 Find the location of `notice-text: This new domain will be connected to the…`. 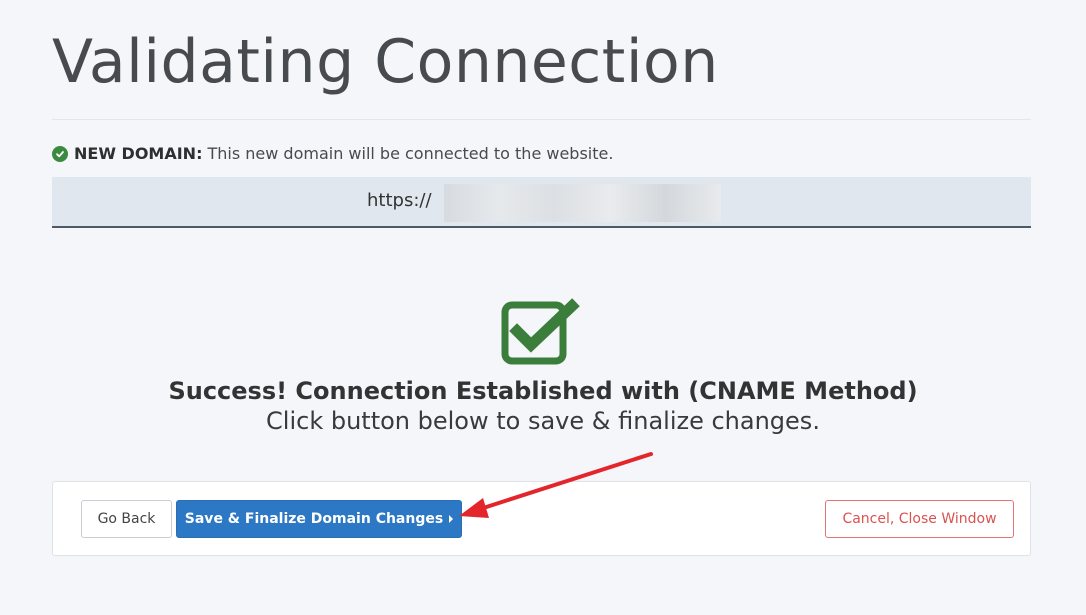

notice-text: This new domain will be connected to the… is located at coordinates (410, 153).